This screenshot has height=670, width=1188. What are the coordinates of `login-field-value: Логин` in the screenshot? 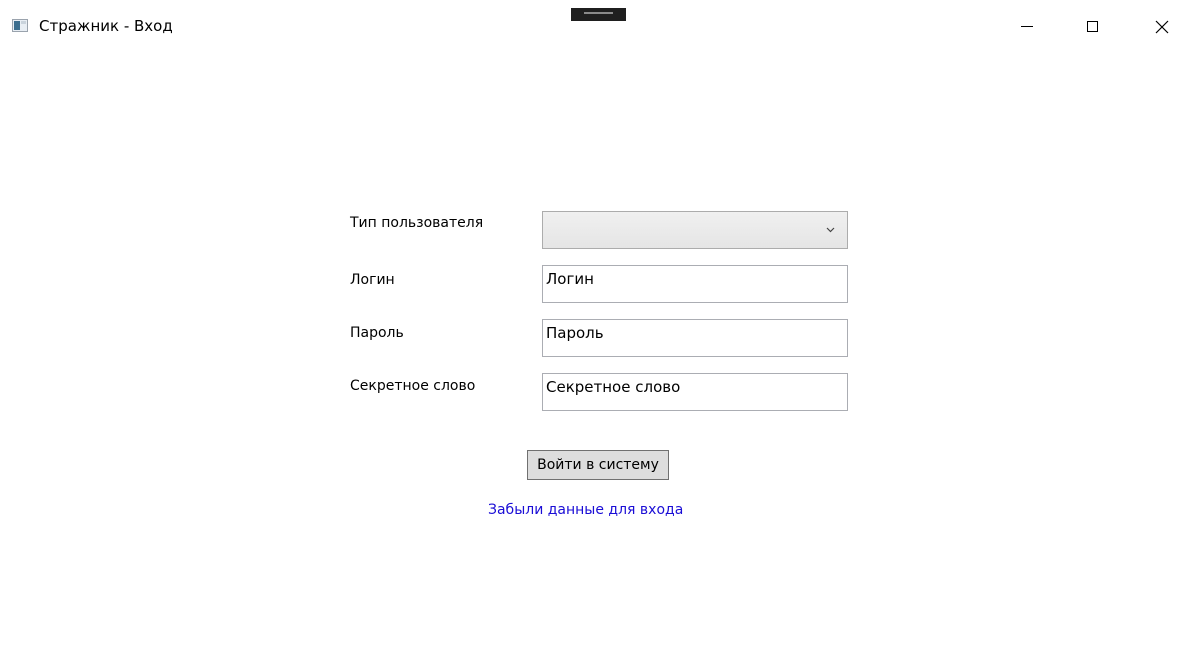 It's located at (570, 279).